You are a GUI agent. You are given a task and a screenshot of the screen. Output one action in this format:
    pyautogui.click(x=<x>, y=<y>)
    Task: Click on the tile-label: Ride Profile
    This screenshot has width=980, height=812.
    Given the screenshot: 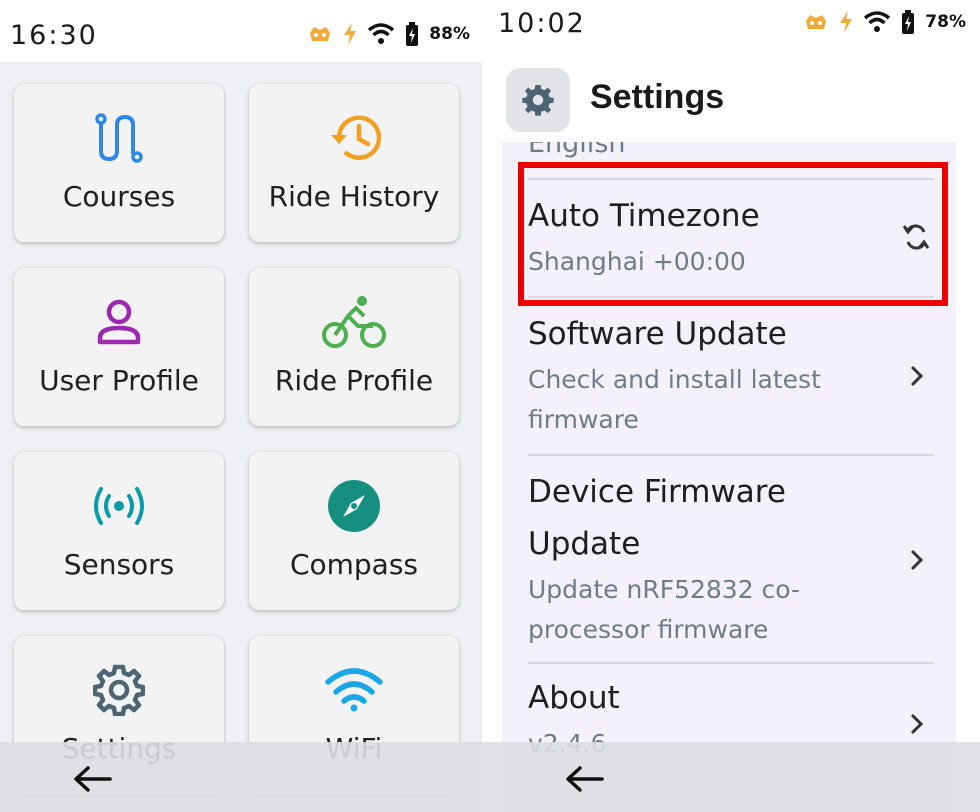 What is the action you would take?
    pyautogui.click(x=354, y=380)
    